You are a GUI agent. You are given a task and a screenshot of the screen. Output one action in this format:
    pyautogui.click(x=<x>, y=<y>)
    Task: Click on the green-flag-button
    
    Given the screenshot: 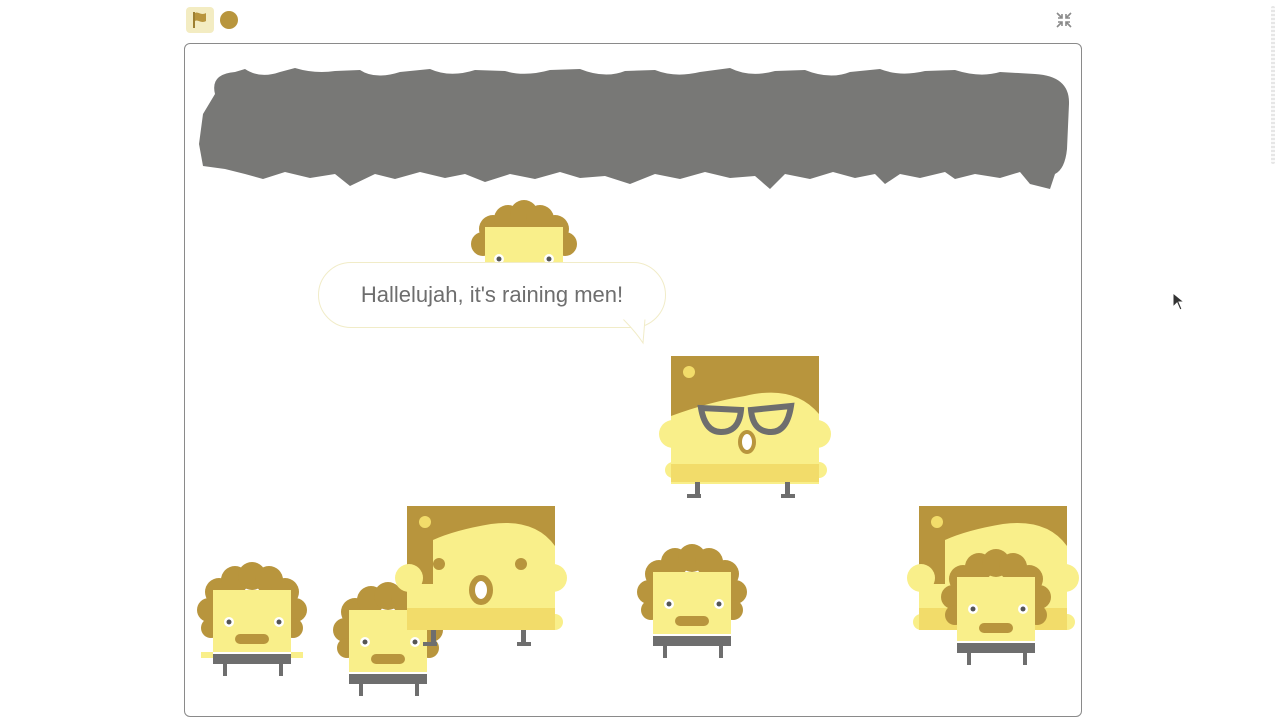 What is the action you would take?
    pyautogui.click(x=200, y=20)
    